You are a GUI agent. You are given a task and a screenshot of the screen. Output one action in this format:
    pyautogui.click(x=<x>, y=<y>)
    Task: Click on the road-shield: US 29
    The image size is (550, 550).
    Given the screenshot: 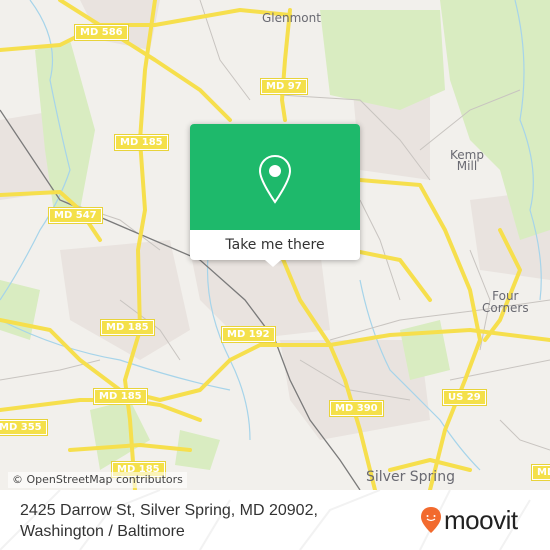 What is the action you would take?
    pyautogui.click(x=464, y=397)
    